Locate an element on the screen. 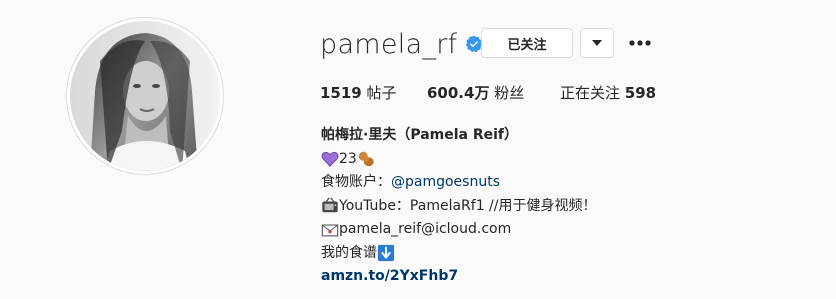 The height and width of the screenshot is (299, 836). avatar is located at coordinates (145, 96).